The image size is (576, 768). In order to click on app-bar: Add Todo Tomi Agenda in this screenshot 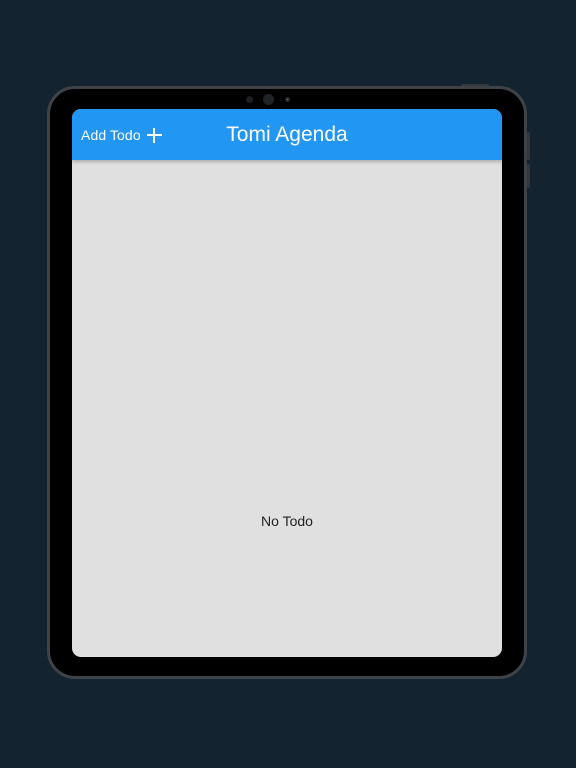, I will do `click(287, 134)`.